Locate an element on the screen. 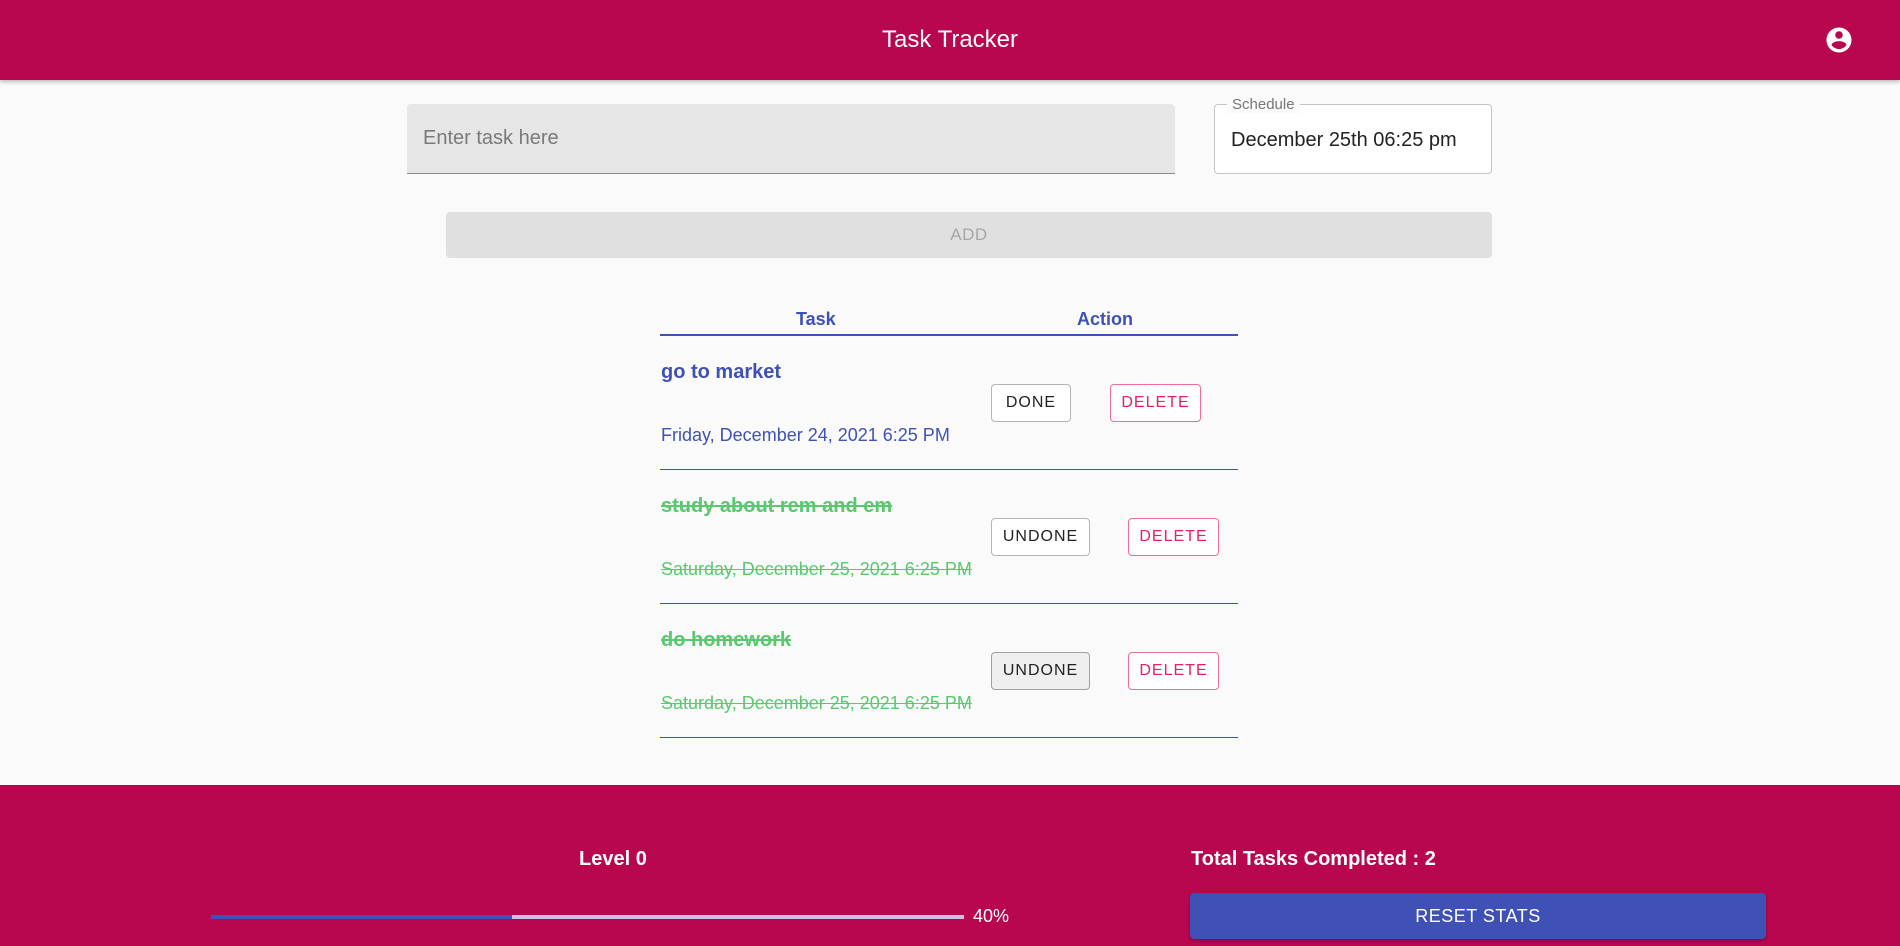 The height and width of the screenshot is (946, 1900). task-column-header: Task is located at coordinates (816, 319).